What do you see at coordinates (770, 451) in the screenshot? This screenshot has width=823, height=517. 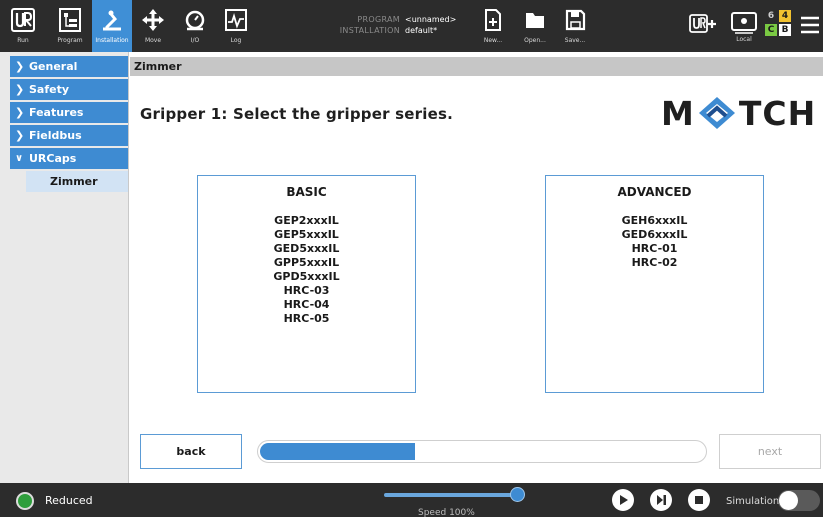 I see `next-button: next` at bounding box center [770, 451].